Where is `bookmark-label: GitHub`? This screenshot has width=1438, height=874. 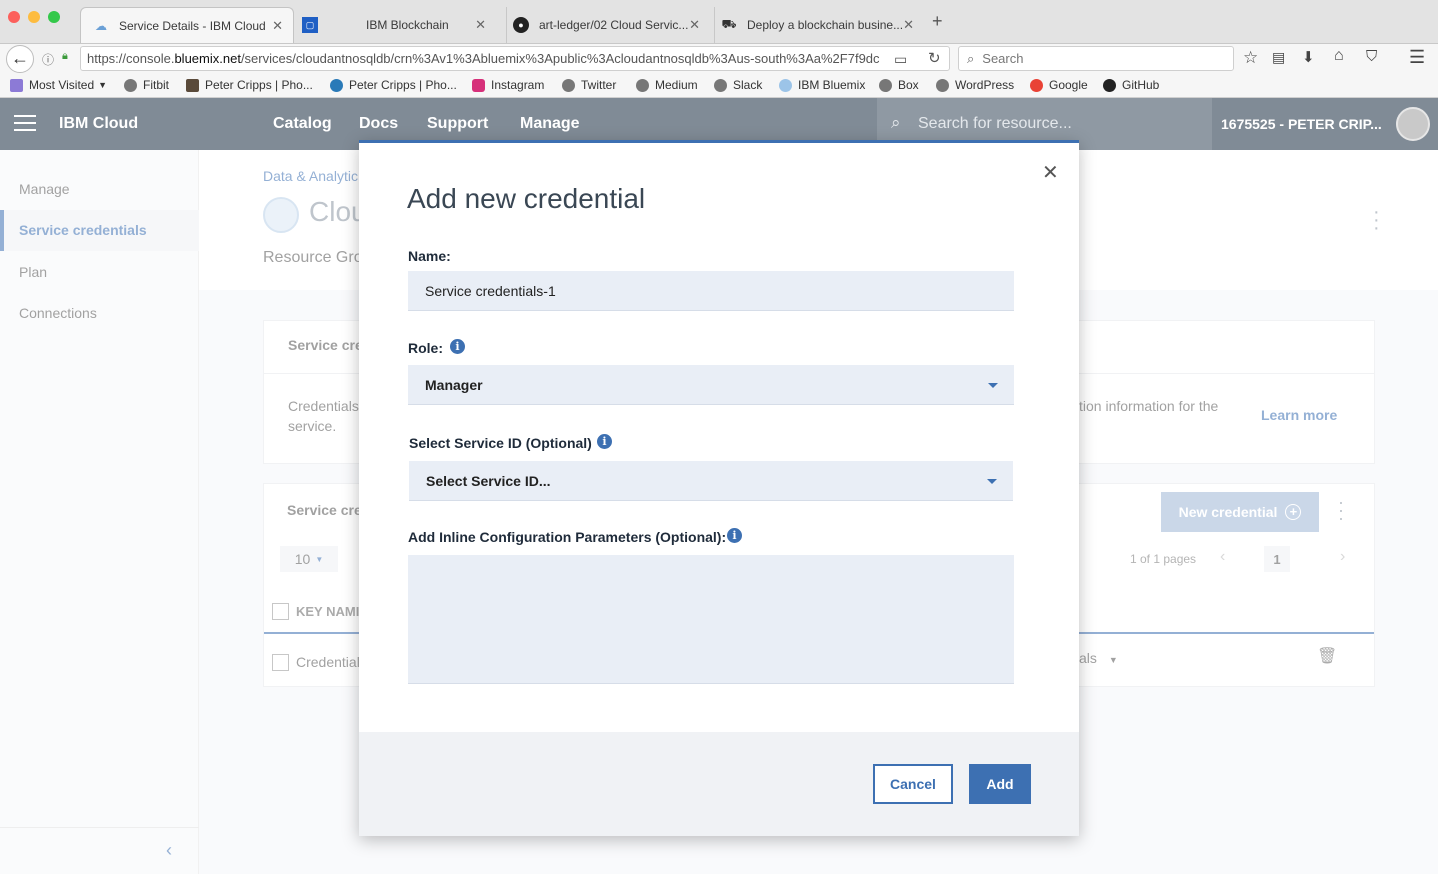 bookmark-label: GitHub is located at coordinates (1141, 85).